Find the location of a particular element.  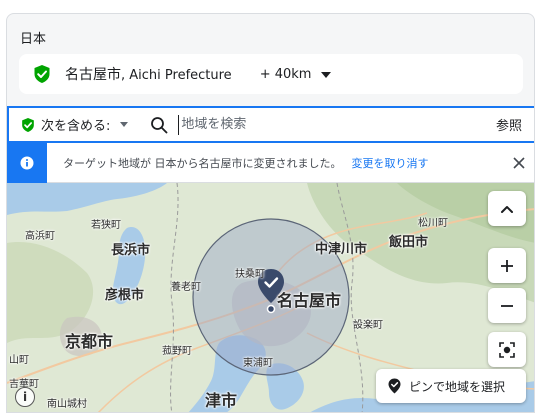

include-dropdown: 次を含める: is located at coordinates (75, 124).